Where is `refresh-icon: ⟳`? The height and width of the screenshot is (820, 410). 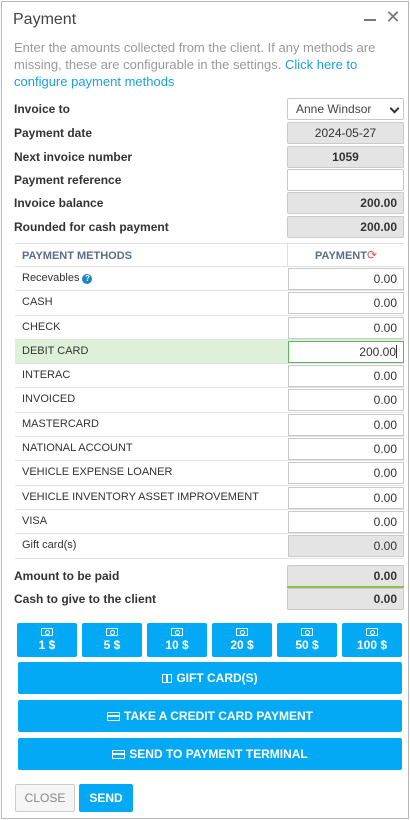
refresh-icon: ⟳ is located at coordinates (372, 255).